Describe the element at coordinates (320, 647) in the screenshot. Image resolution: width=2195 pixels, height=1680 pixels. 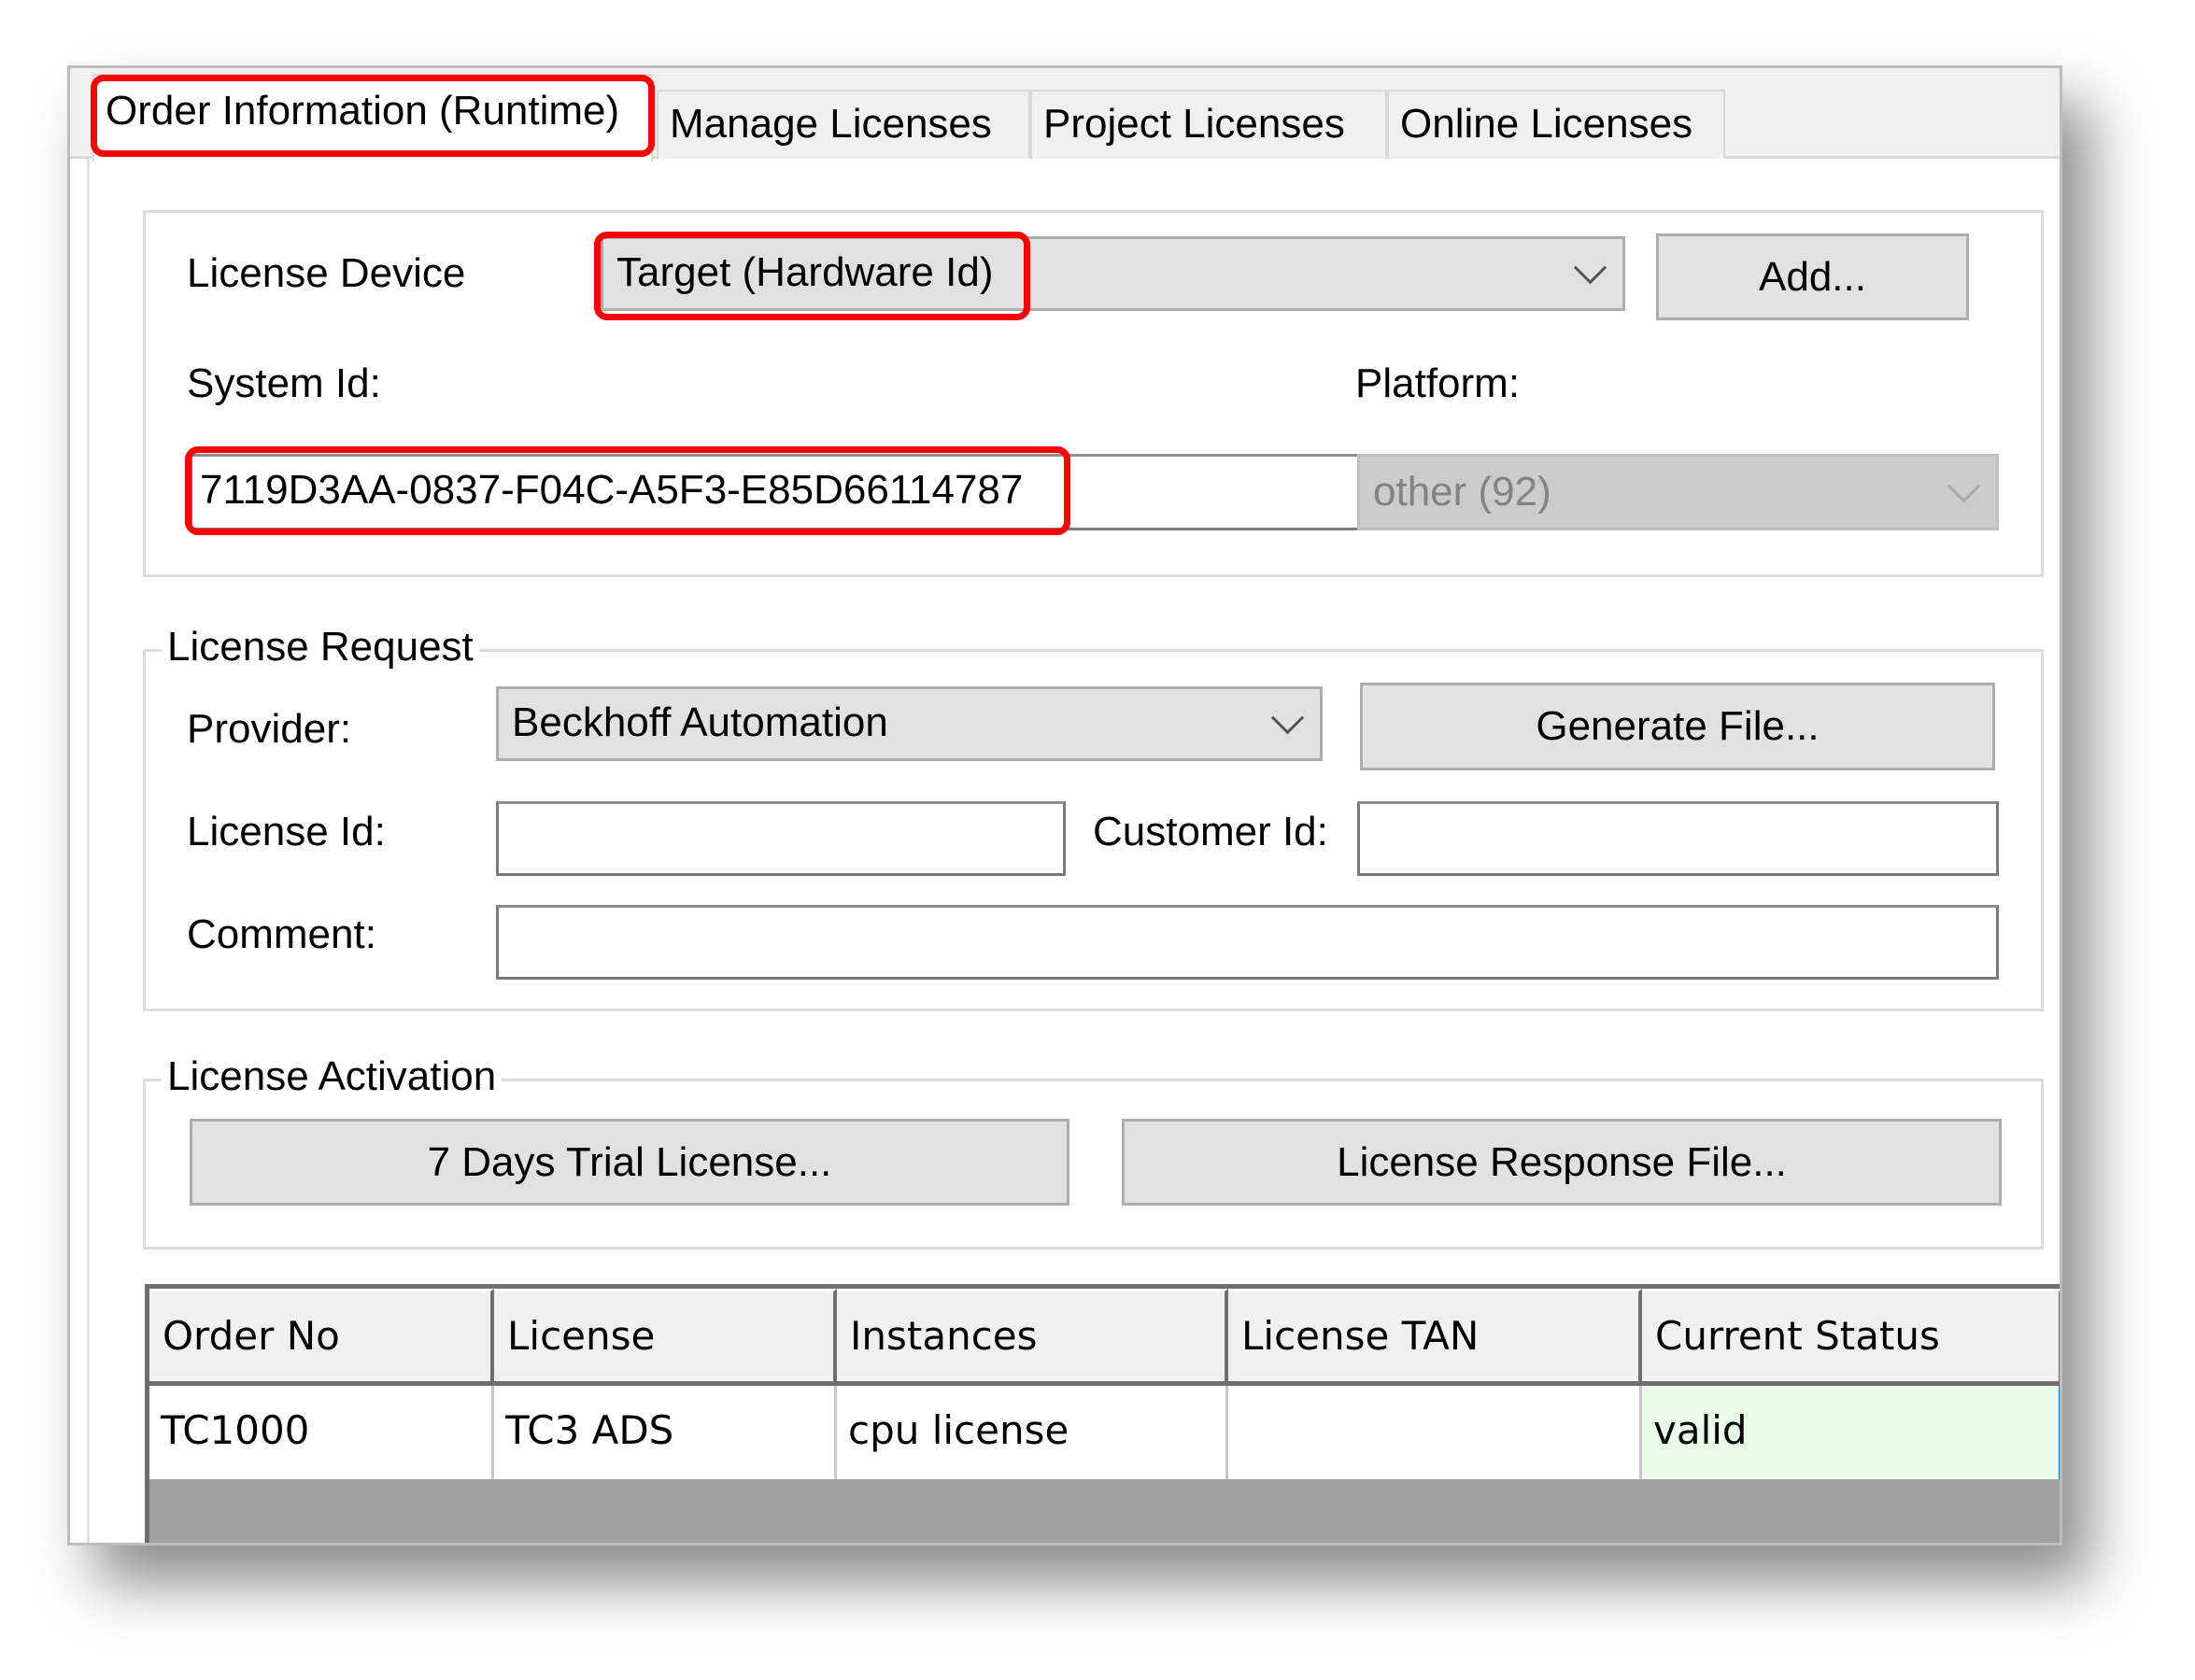
I see `license-request-legend: License Request` at that location.